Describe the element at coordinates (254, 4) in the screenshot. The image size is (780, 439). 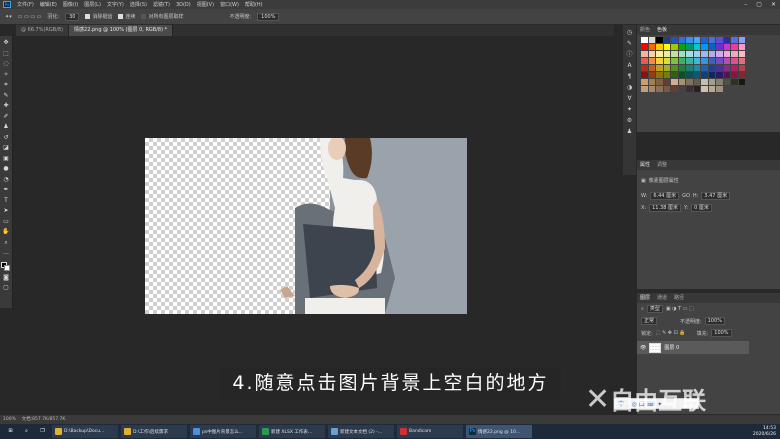
I see `menu-help: 帮助(H)` at that location.